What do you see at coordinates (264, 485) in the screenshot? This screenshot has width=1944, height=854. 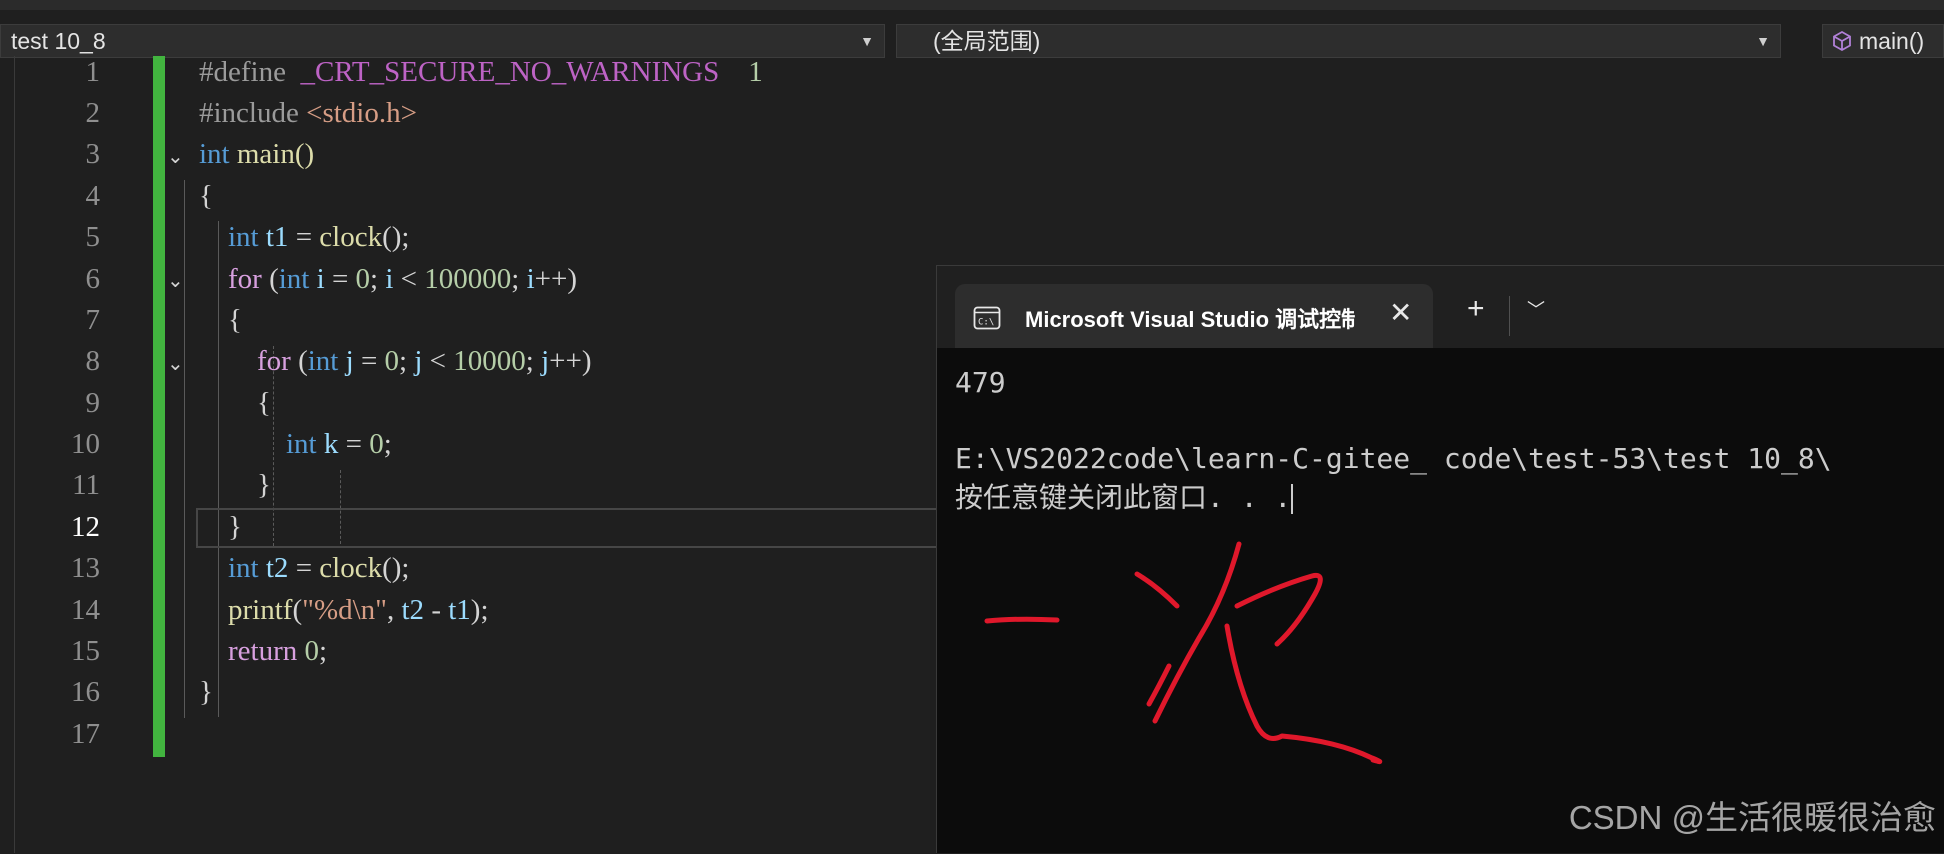 I see `code-line-11: }` at bounding box center [264, 485].